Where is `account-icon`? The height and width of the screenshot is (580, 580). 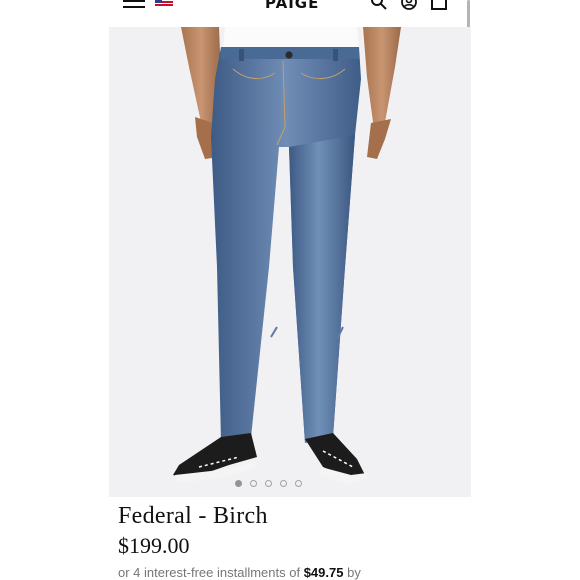
account-icon is located at coordinates (409, 5).